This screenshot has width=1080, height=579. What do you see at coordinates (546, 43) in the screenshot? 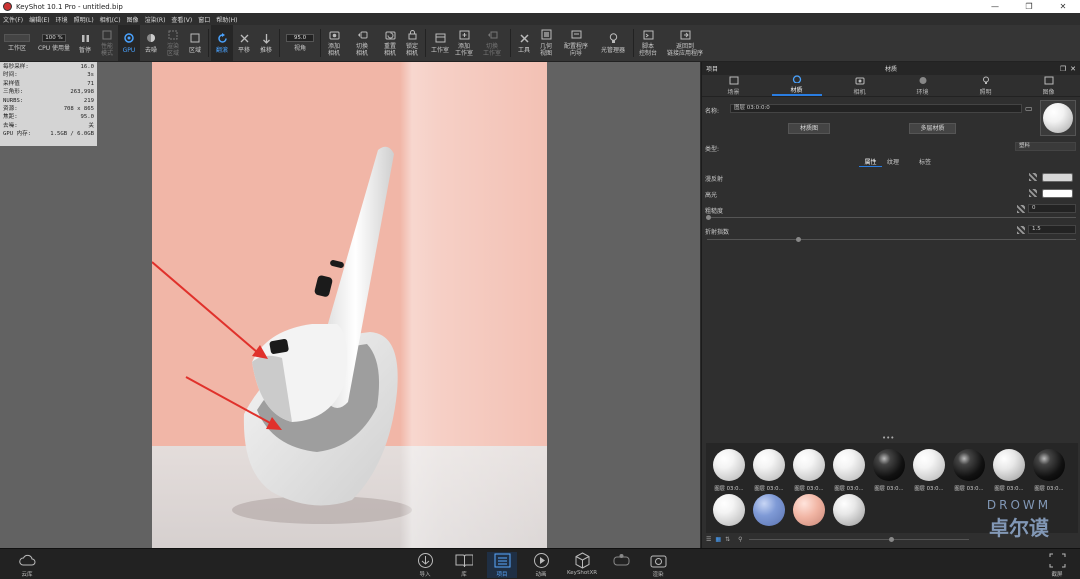
I see `geometry-view-button: 几何 视图` at bounding box center [546, 43].